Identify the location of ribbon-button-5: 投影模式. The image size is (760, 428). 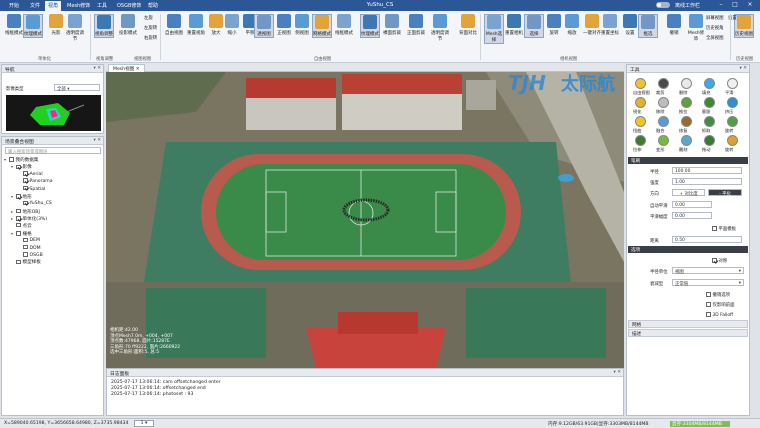
(128, 25).